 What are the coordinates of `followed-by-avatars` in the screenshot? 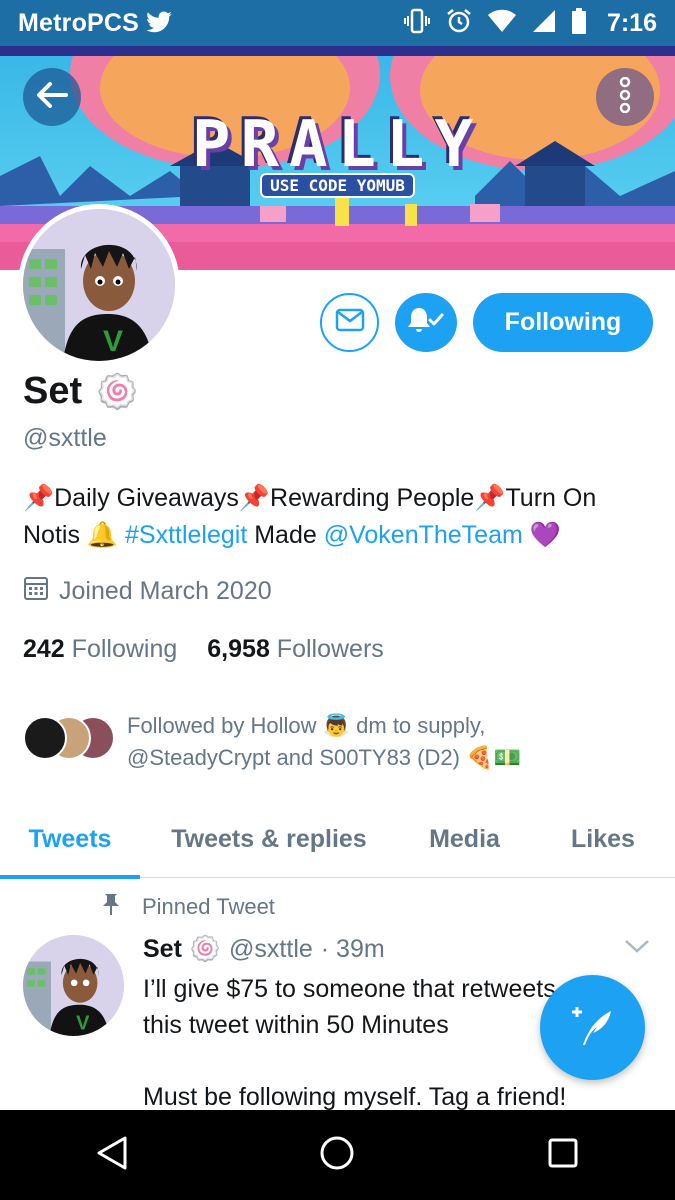 It's located at (69, 741).